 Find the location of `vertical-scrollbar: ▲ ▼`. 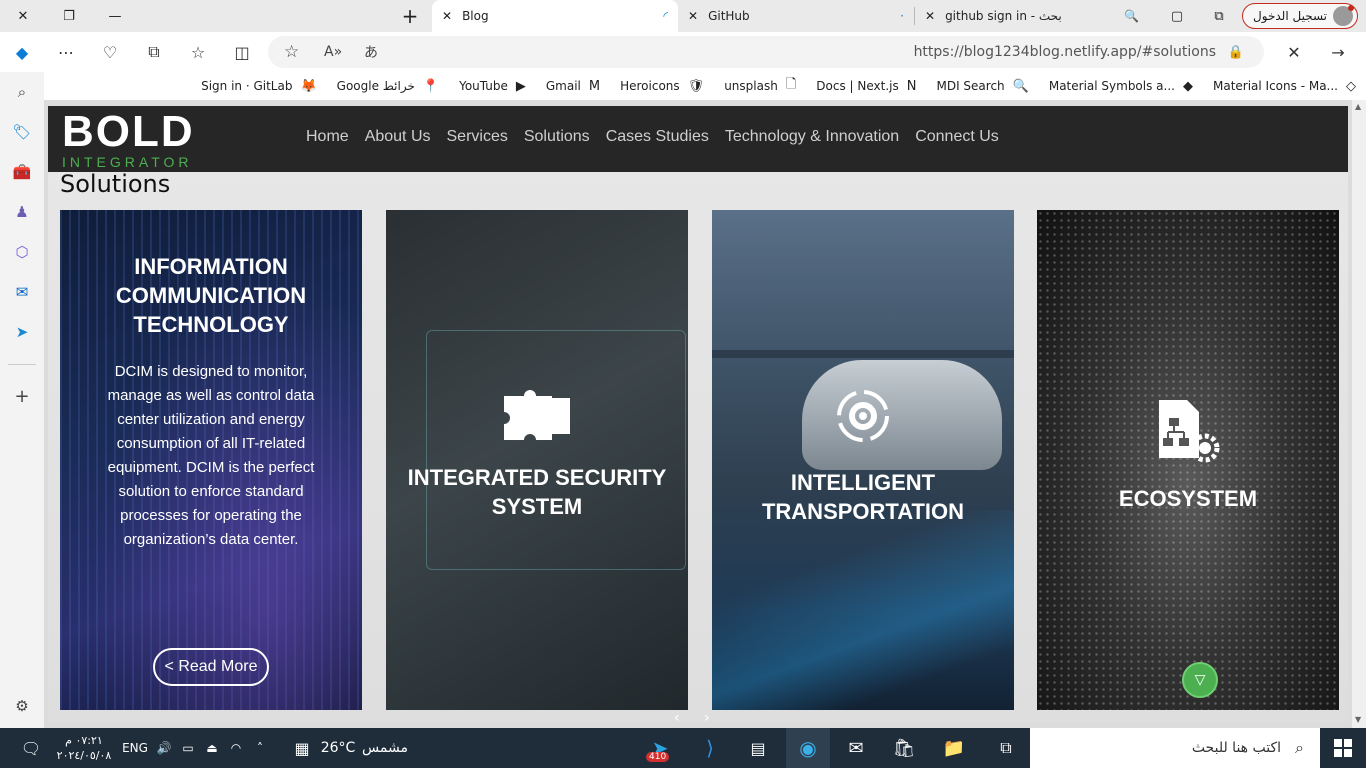

vertical-scrollbar: ▲ ▼ is located at coordinates (1359, 414).